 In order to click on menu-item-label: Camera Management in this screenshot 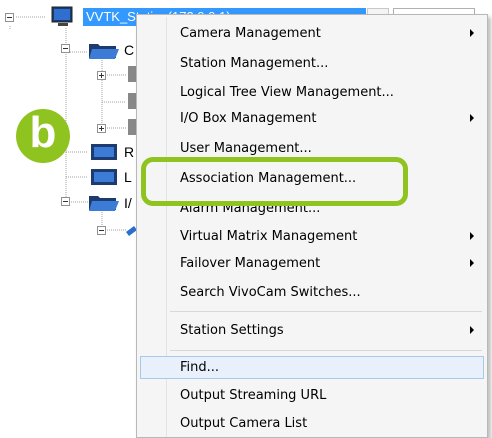, I will do `click(250, 33)`.